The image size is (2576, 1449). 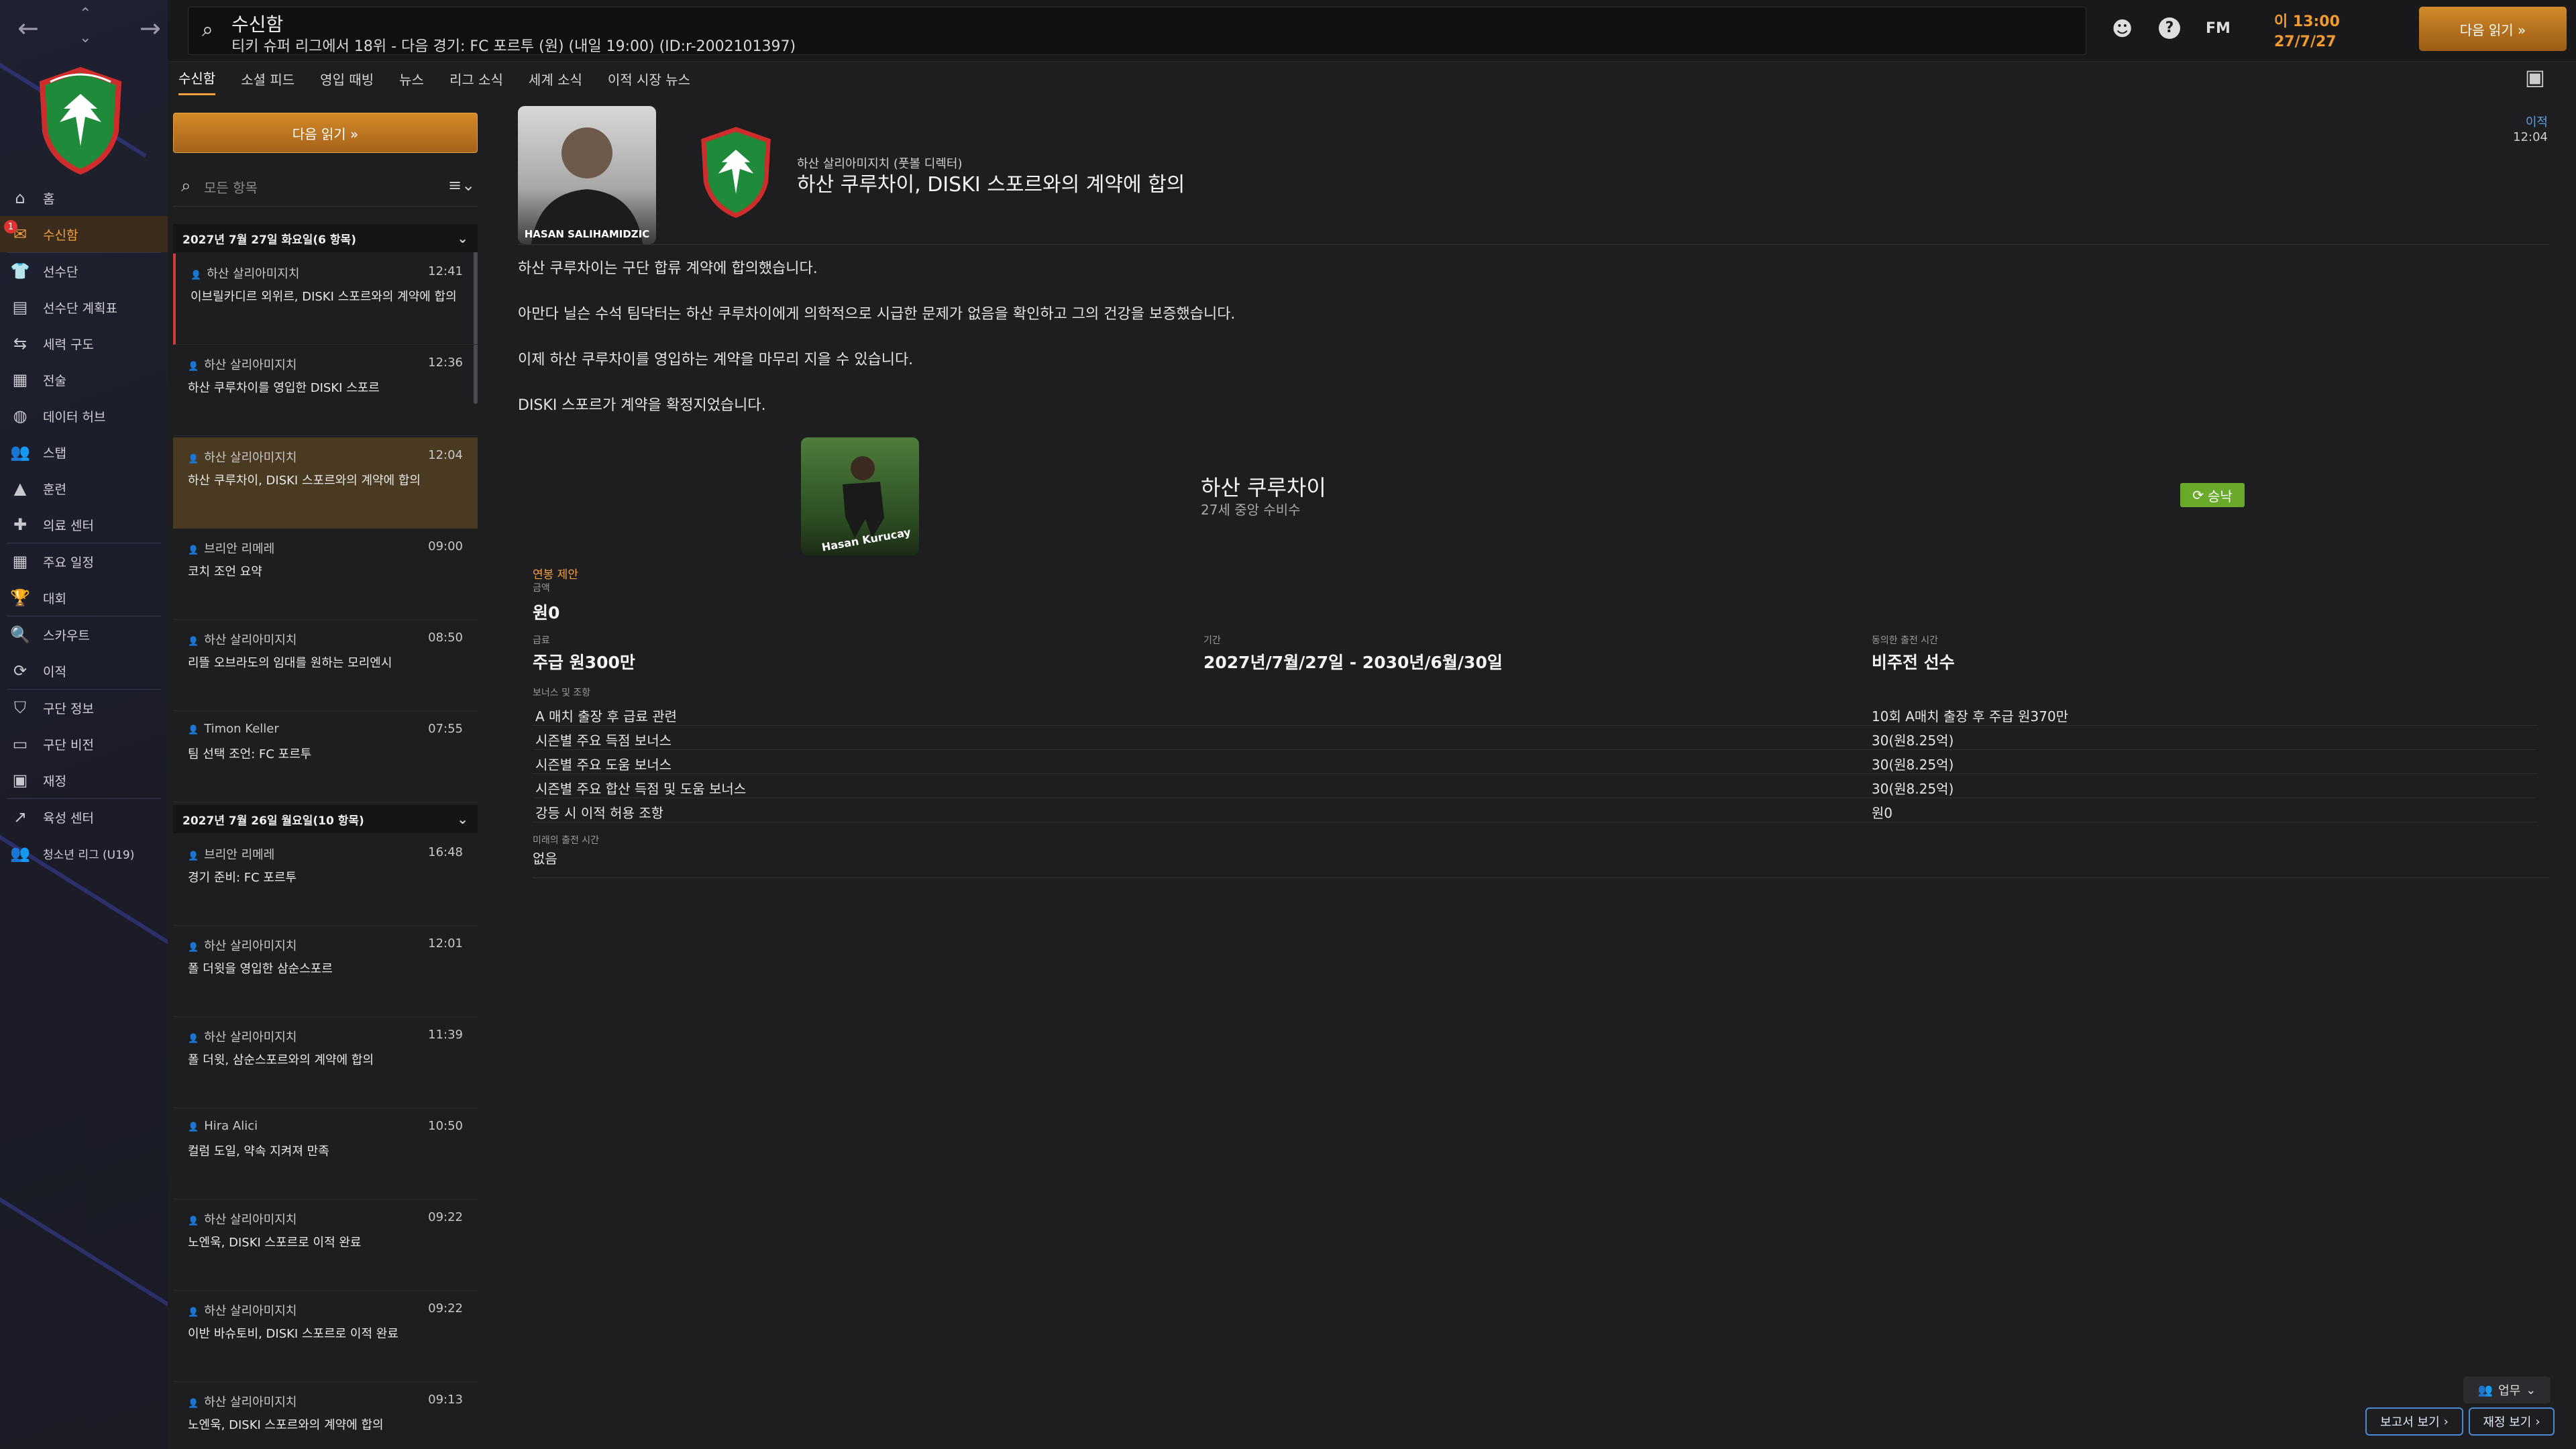 What do you see at coordinates (1905, 640) in the screenshot?
I see `playing-time-label: 동의한 출전 시간` at bounding box center [1905, 640].